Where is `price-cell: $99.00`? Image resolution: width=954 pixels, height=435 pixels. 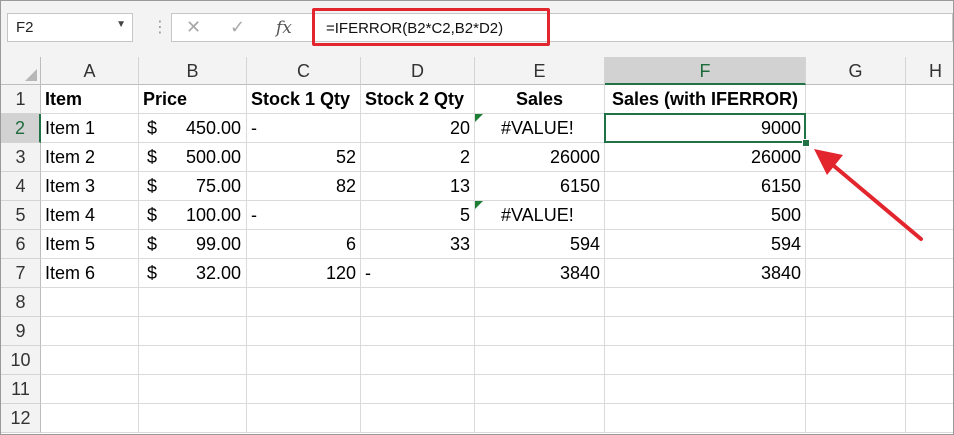 price-cell: $99.00 is located at coordinates (193, 244).